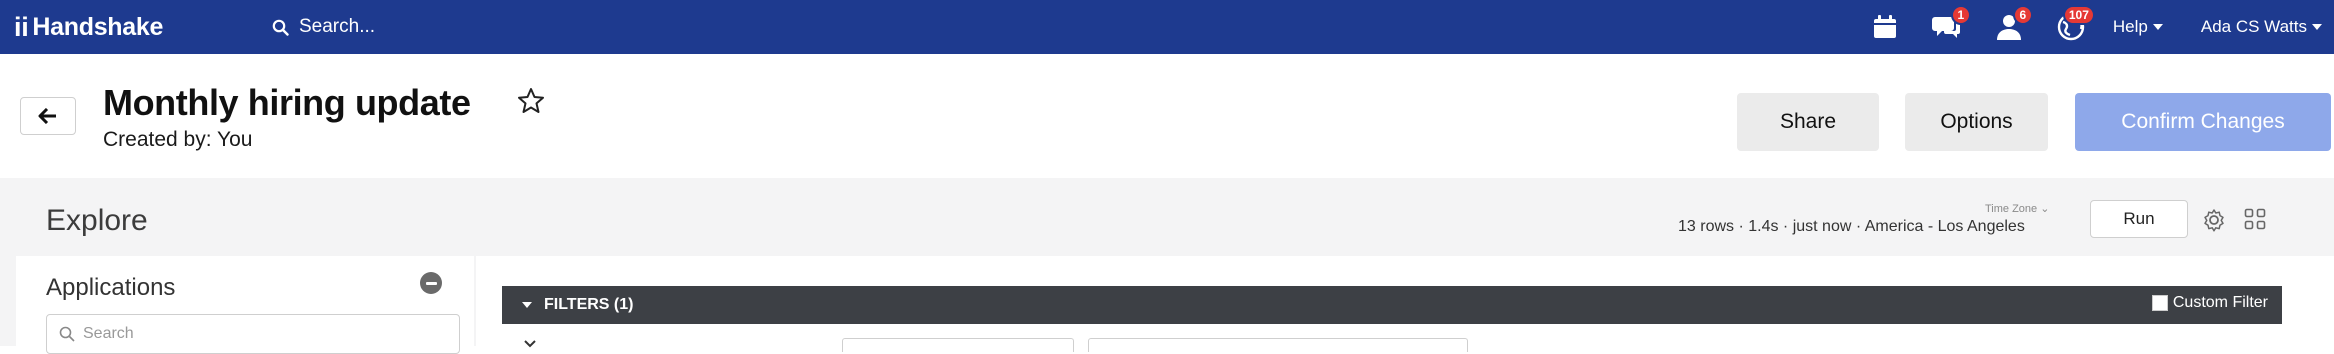 This screenshot has width=2334, height=354. I want to click on filter-value-input, so click(1278, 345).